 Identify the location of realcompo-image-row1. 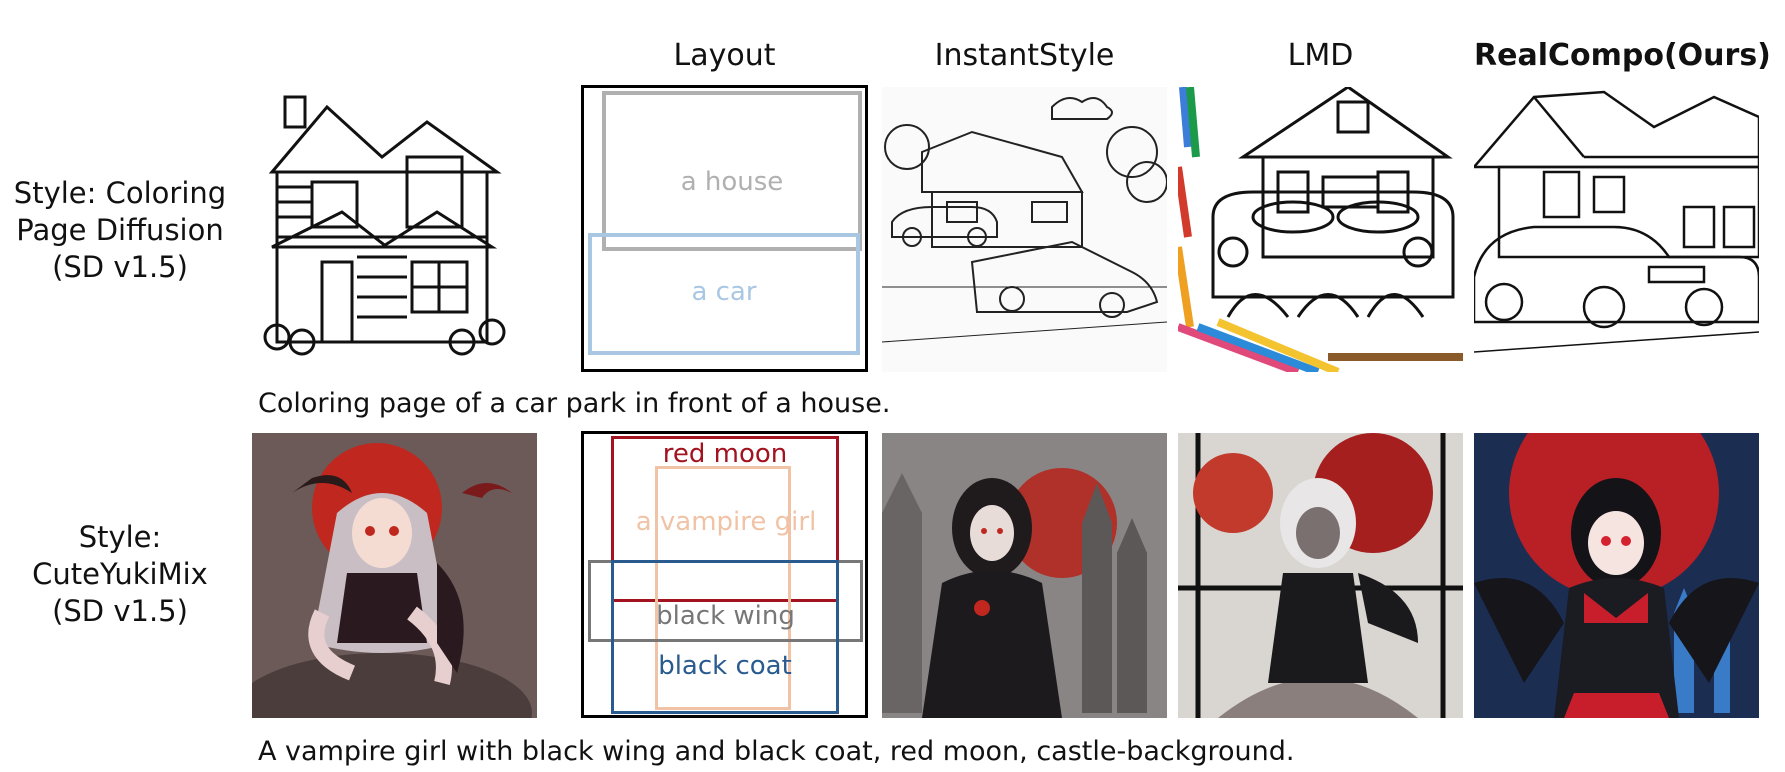
(1616, 229).